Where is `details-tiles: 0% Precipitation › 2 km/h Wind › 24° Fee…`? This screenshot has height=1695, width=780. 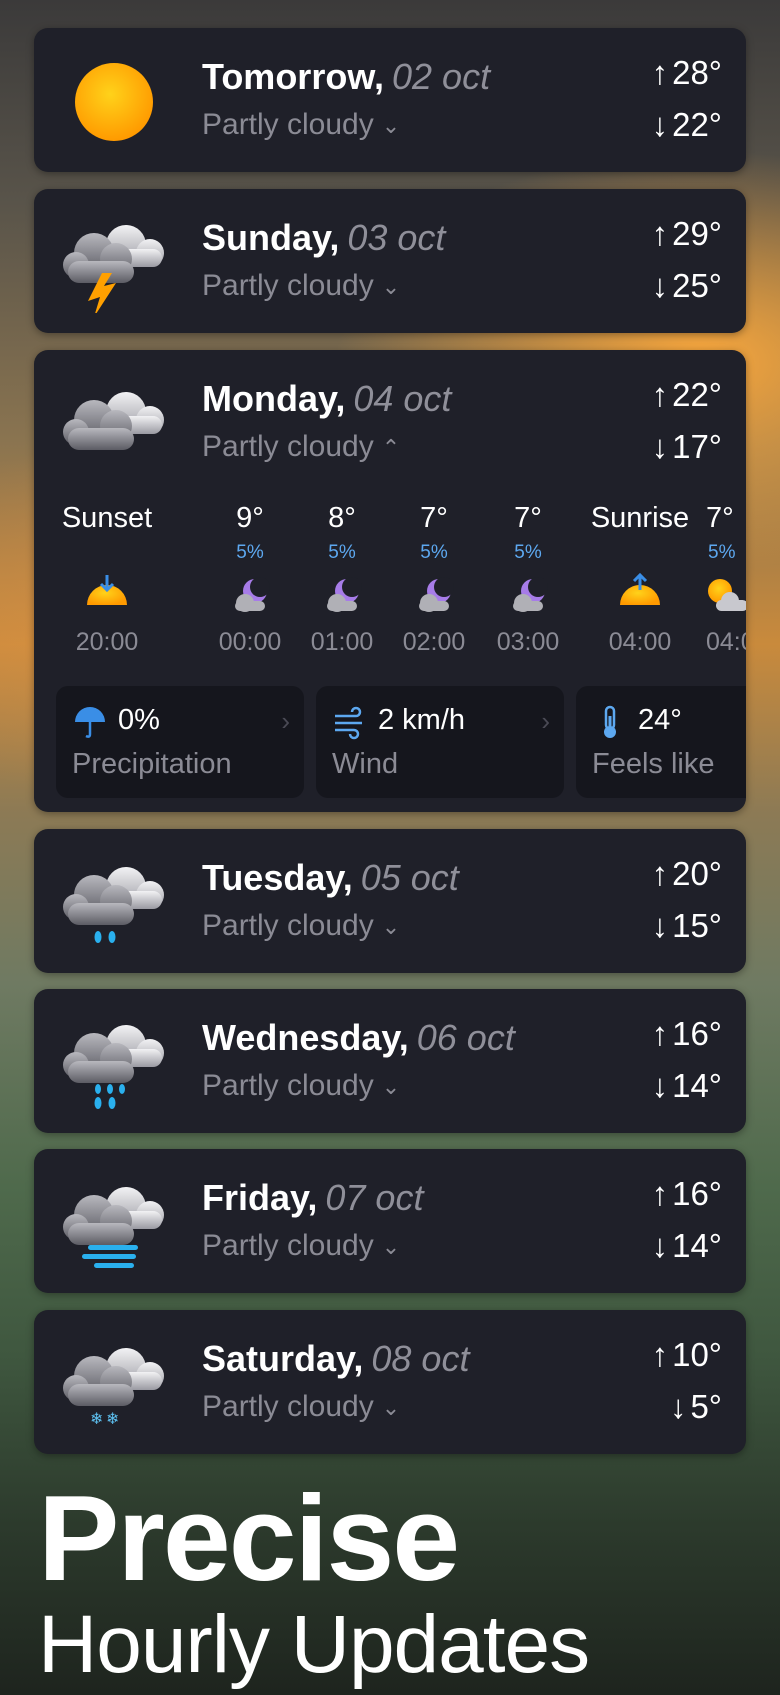 details-tiles: 0% Precipitation › 2 km/h Wind › 24° Fee… is located at coordinates (401, 742).